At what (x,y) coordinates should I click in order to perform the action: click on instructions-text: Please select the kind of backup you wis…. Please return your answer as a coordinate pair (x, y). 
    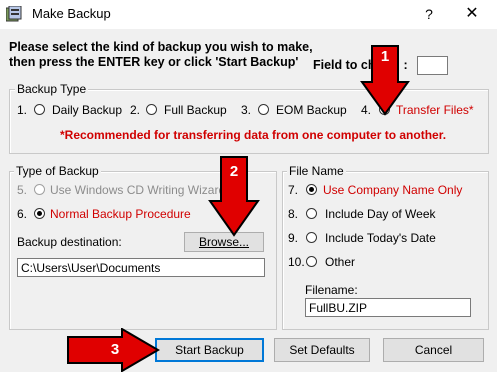
    Looking at the image, I should click on (161, 54).